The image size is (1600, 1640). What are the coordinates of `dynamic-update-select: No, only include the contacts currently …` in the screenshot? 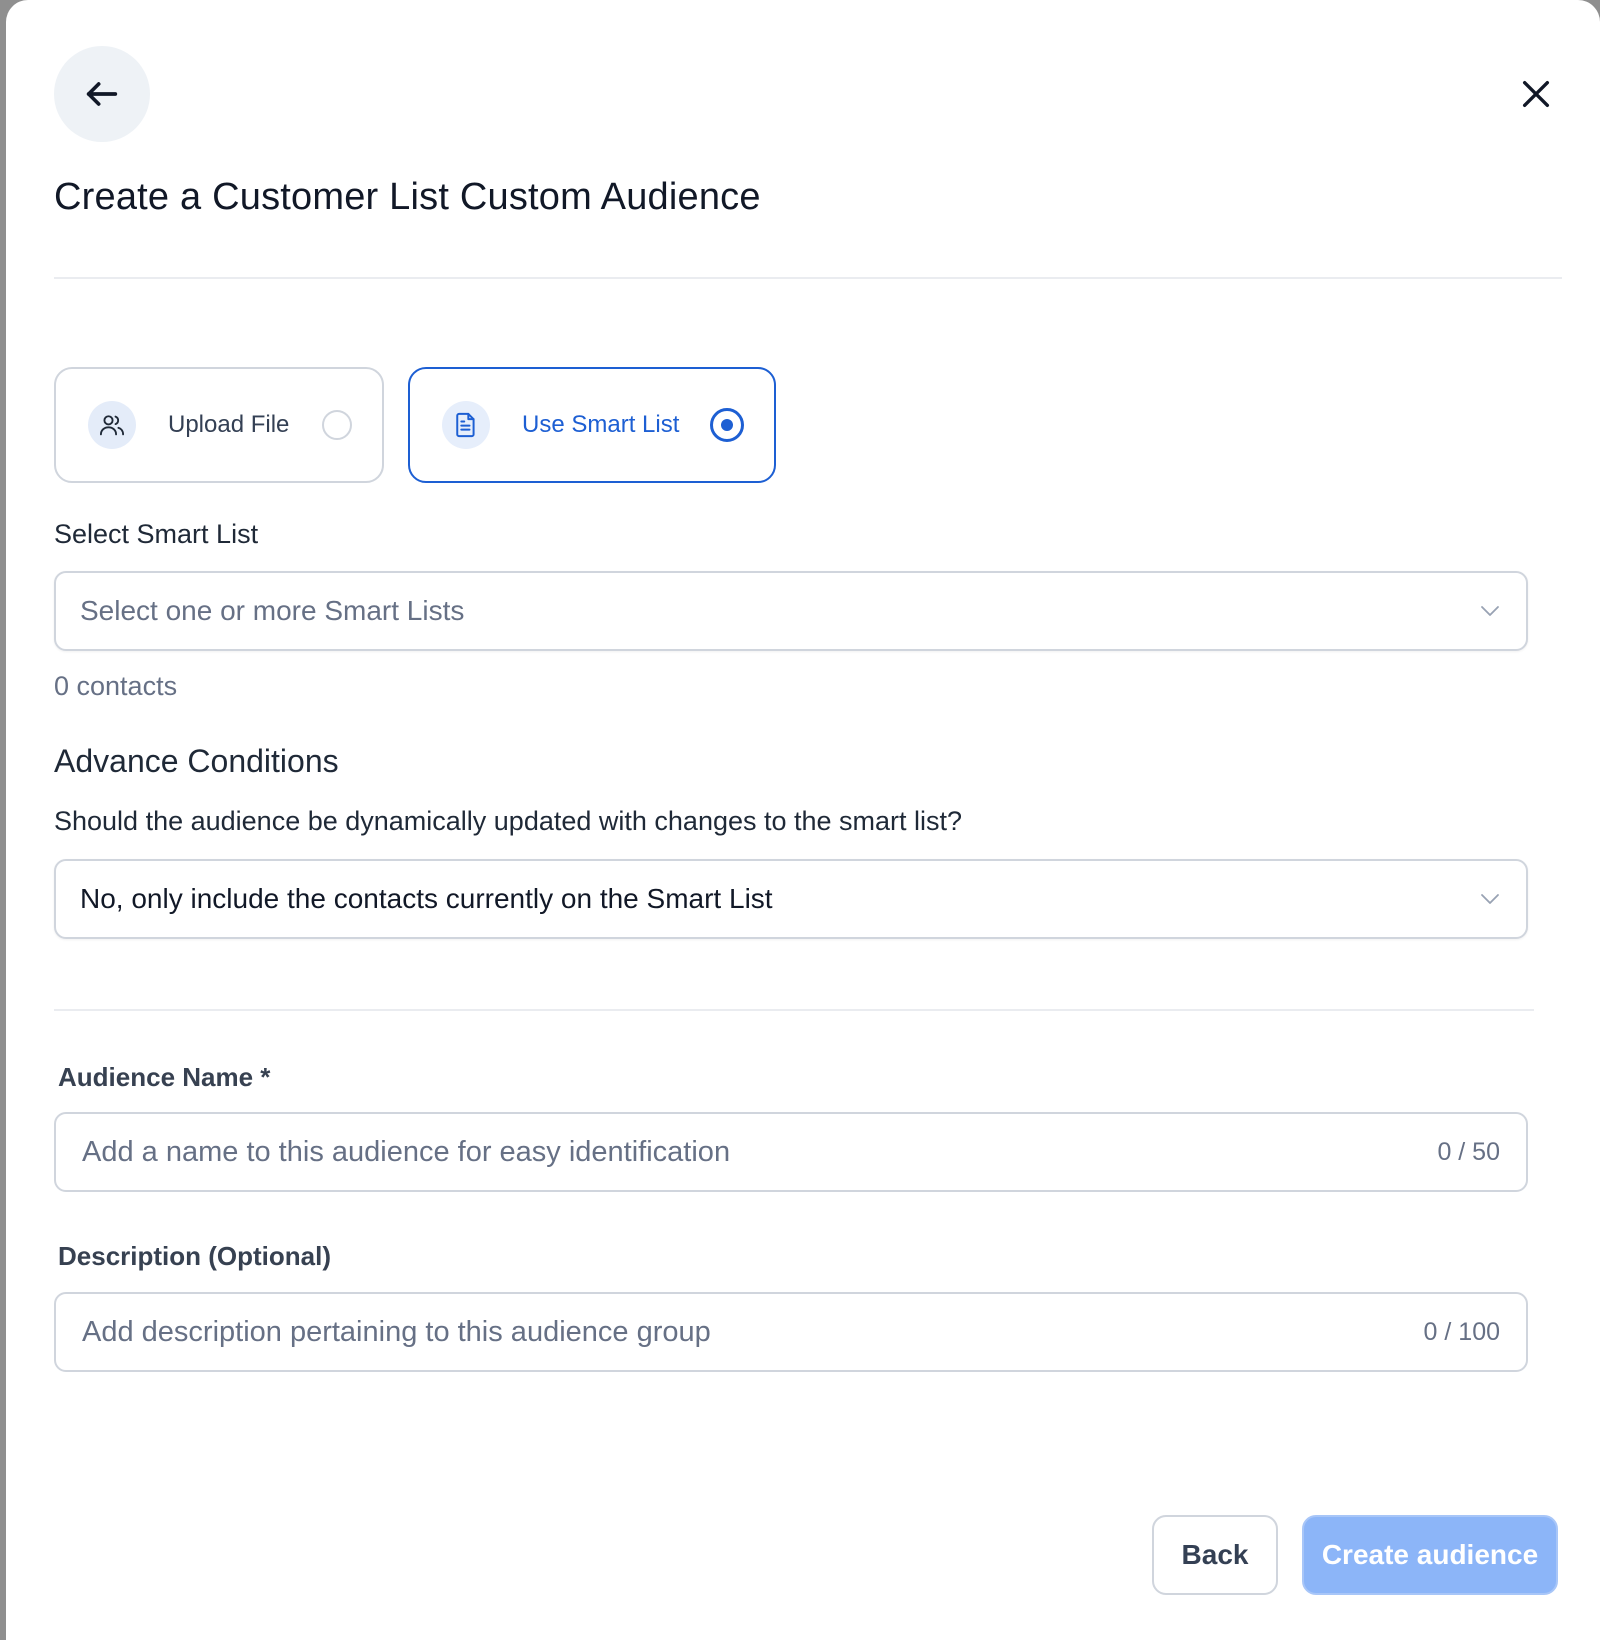 It's located at (791, 899).